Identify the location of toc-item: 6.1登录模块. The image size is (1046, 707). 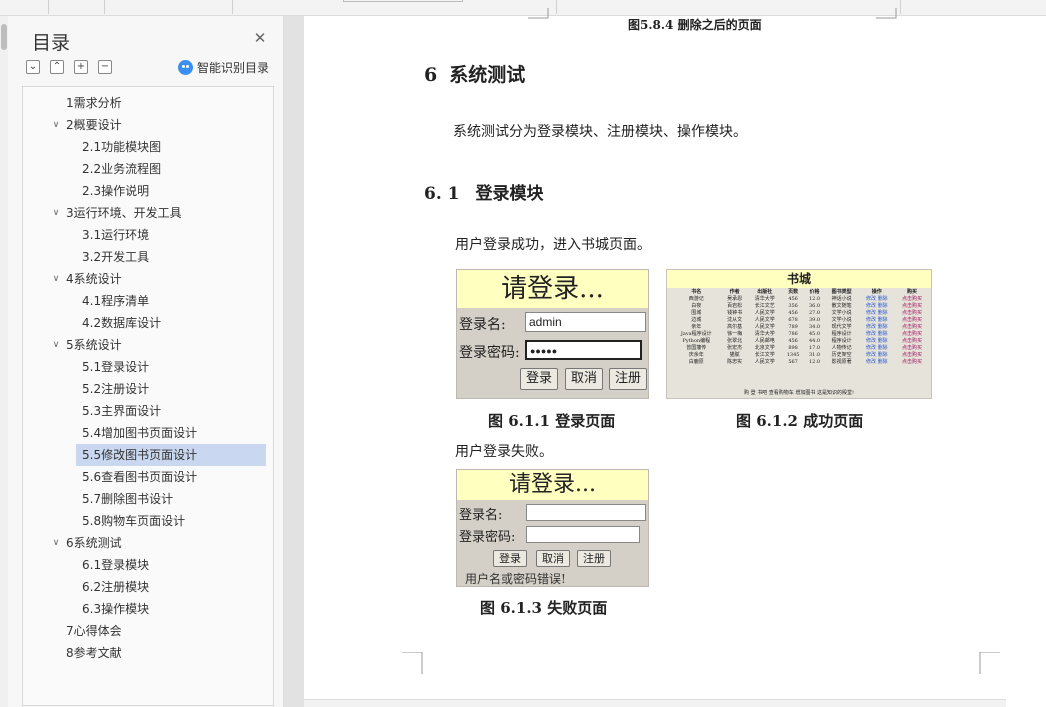
(148, 565).